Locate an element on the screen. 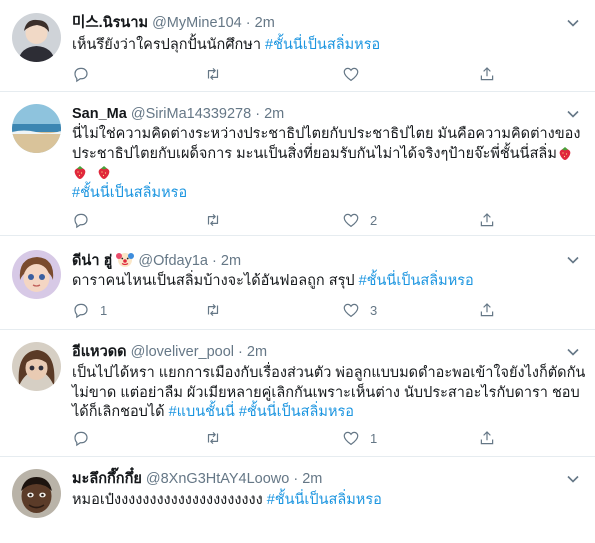 The image size is (595, 543). tweet-header: มะลึกกึ๊กกึ๋ย @8XnG3HtAY4Loowo · 2m is located at coordinates (197, 479).